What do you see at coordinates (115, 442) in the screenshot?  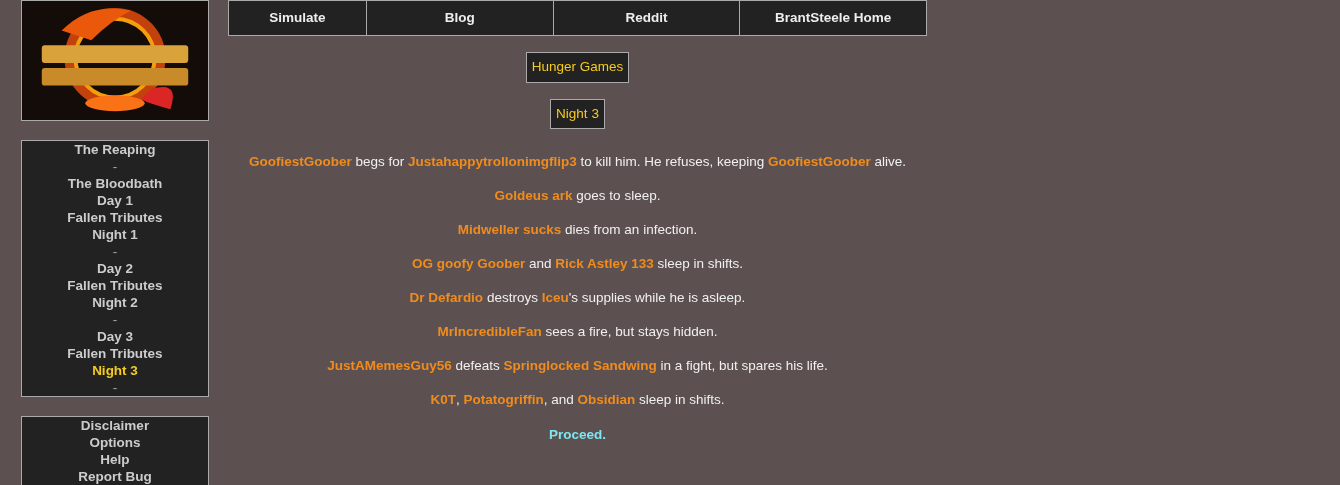 I see `menu-link: Options` at bounding box center [115, 442].